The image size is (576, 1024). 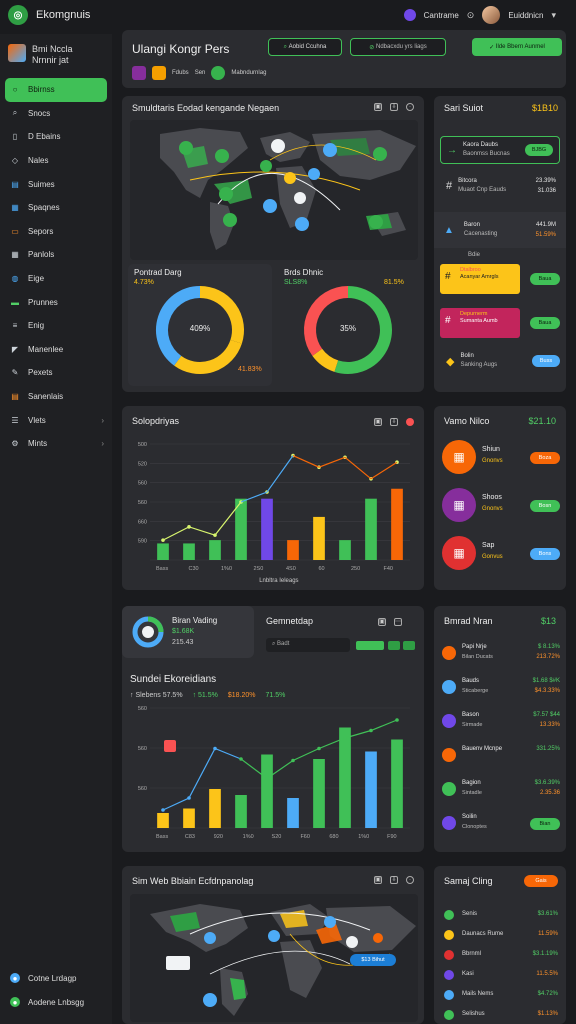 I want to click on sidebox3-badge: Bian, so click(x=545, y=824).